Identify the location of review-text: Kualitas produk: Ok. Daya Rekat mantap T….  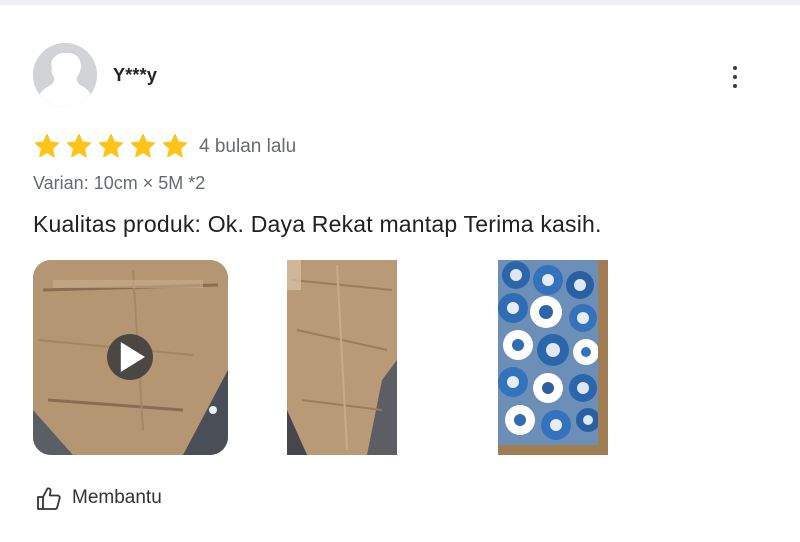
(317, 224).